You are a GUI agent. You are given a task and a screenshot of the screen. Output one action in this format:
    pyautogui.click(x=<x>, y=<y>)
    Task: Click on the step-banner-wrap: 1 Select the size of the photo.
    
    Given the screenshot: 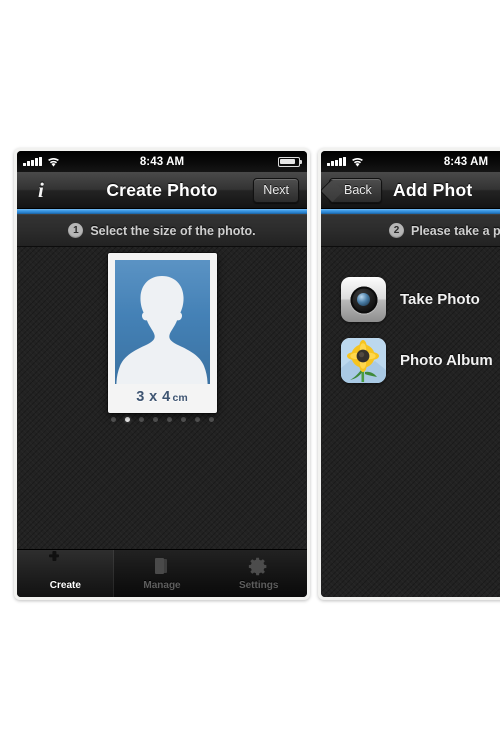 What is the action you would take?
    pyautogui.click(x=162, y=237)
    